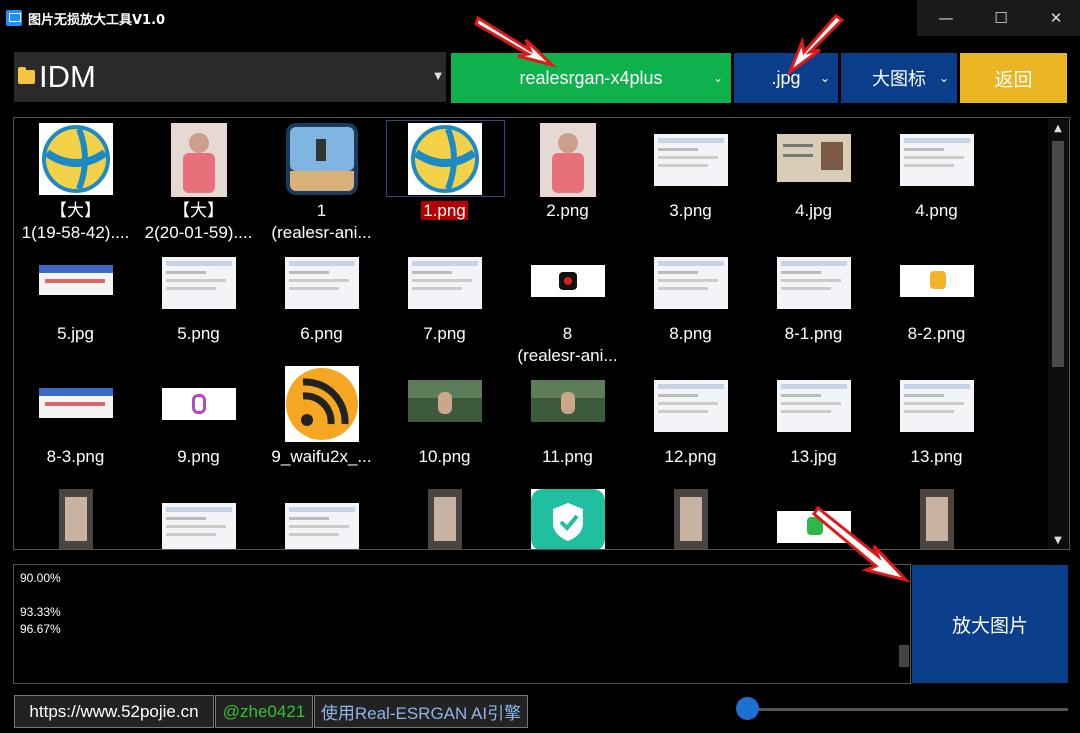 The image size is (1080, 733). I want to click on log-line: 96.67%, so click(40, 629).